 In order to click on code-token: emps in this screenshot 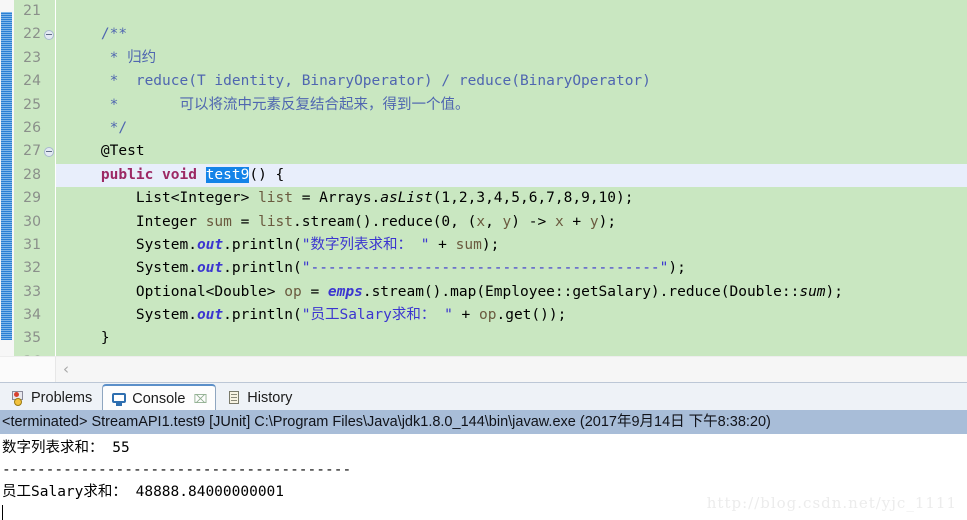, I will do `click(345, 291)`.